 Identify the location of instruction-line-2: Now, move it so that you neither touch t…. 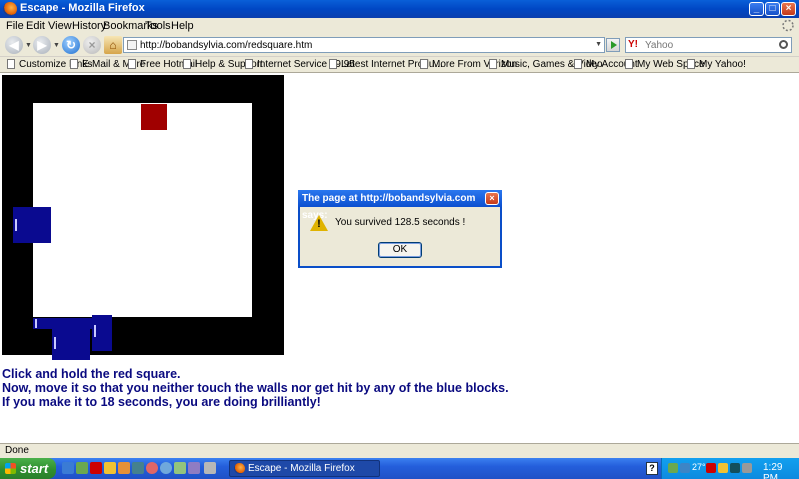
(255, 388).